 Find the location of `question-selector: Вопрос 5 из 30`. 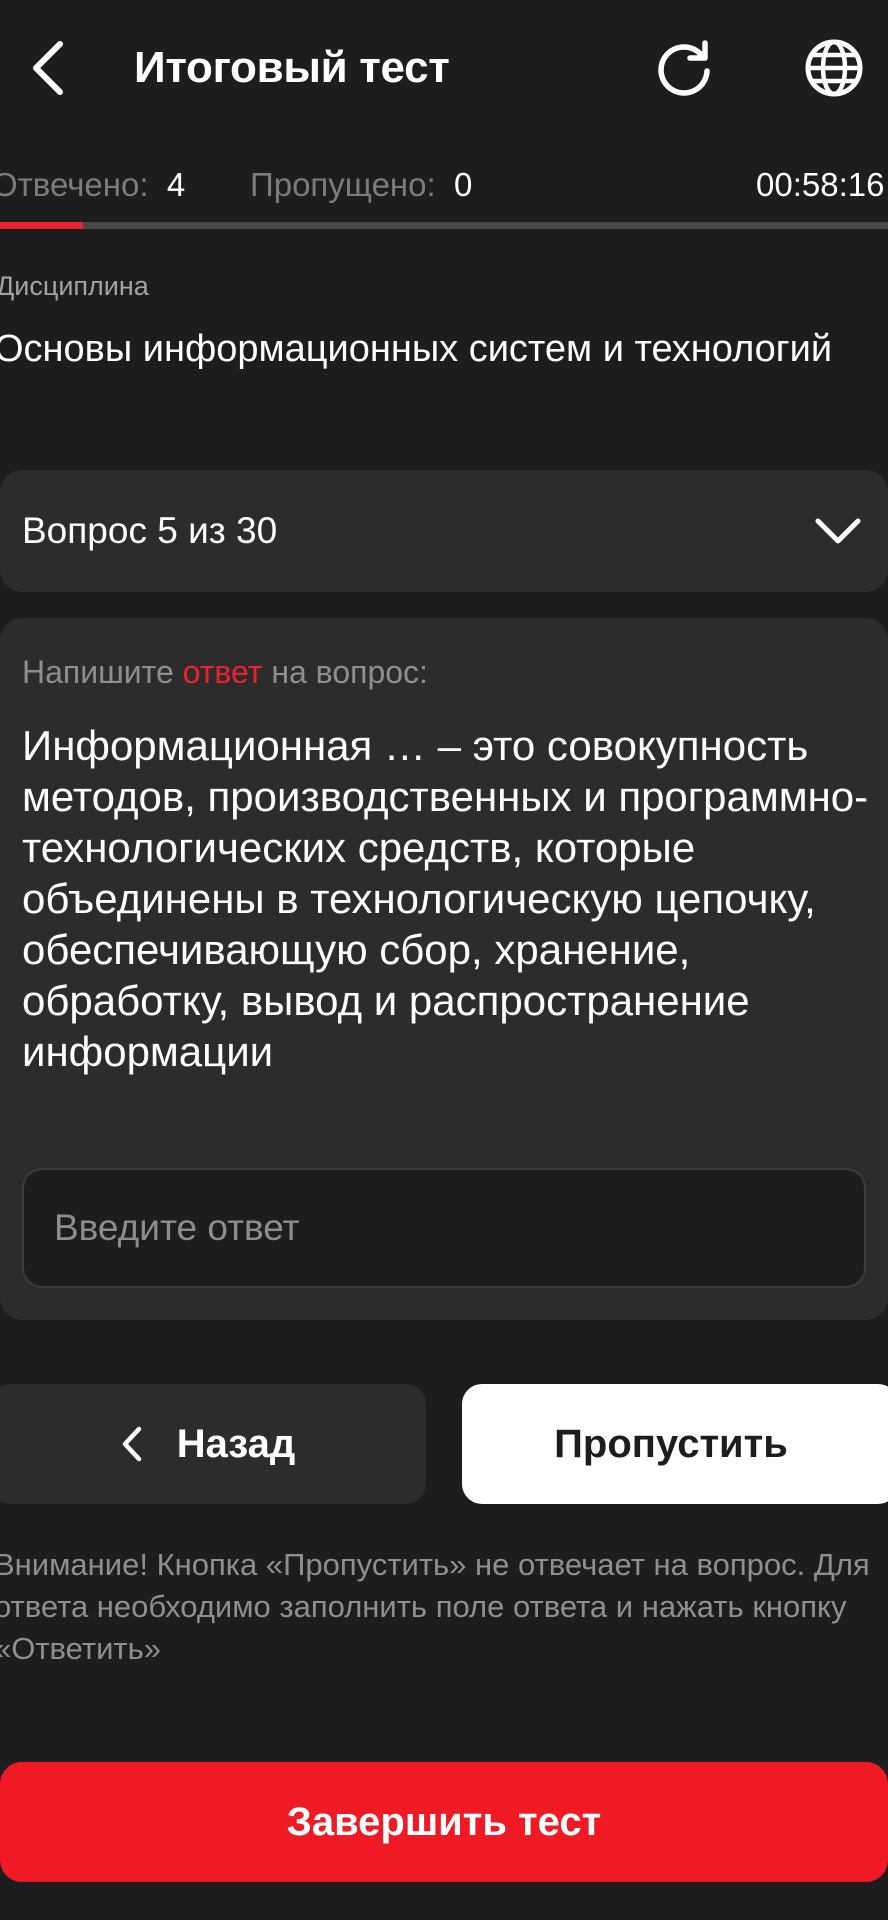

question-selector: Вопрос 5 из 30 is located at coordinates (444, 531).